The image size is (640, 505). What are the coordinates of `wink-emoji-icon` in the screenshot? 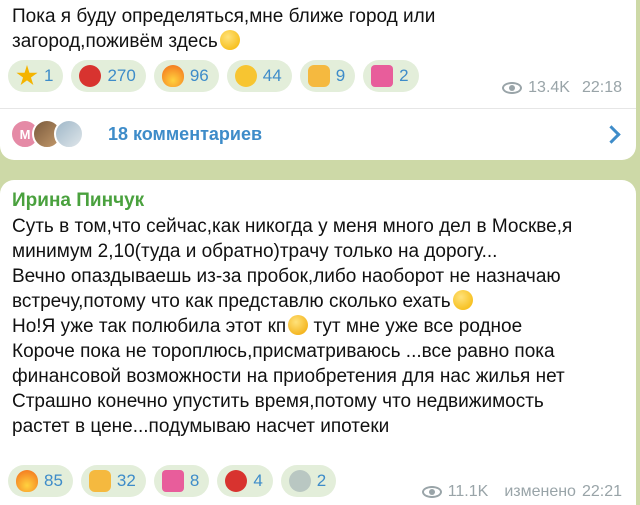 It's located at (462, 300).